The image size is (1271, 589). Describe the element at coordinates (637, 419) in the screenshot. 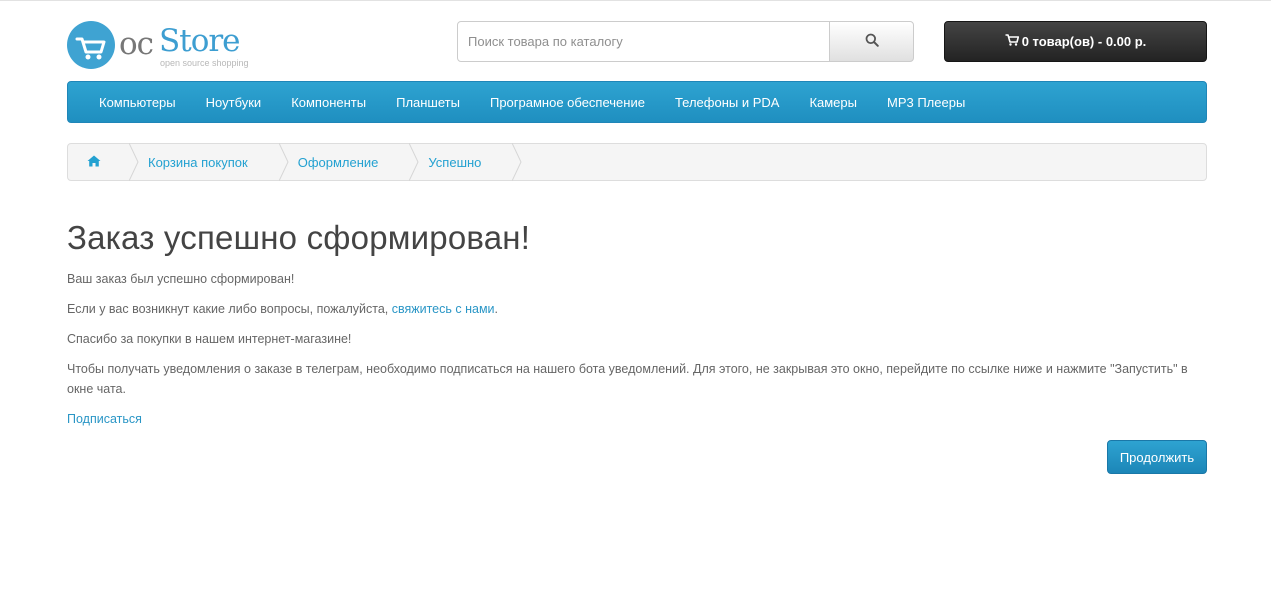

I see `subscribe-paragraph: Подписаться` at that location.